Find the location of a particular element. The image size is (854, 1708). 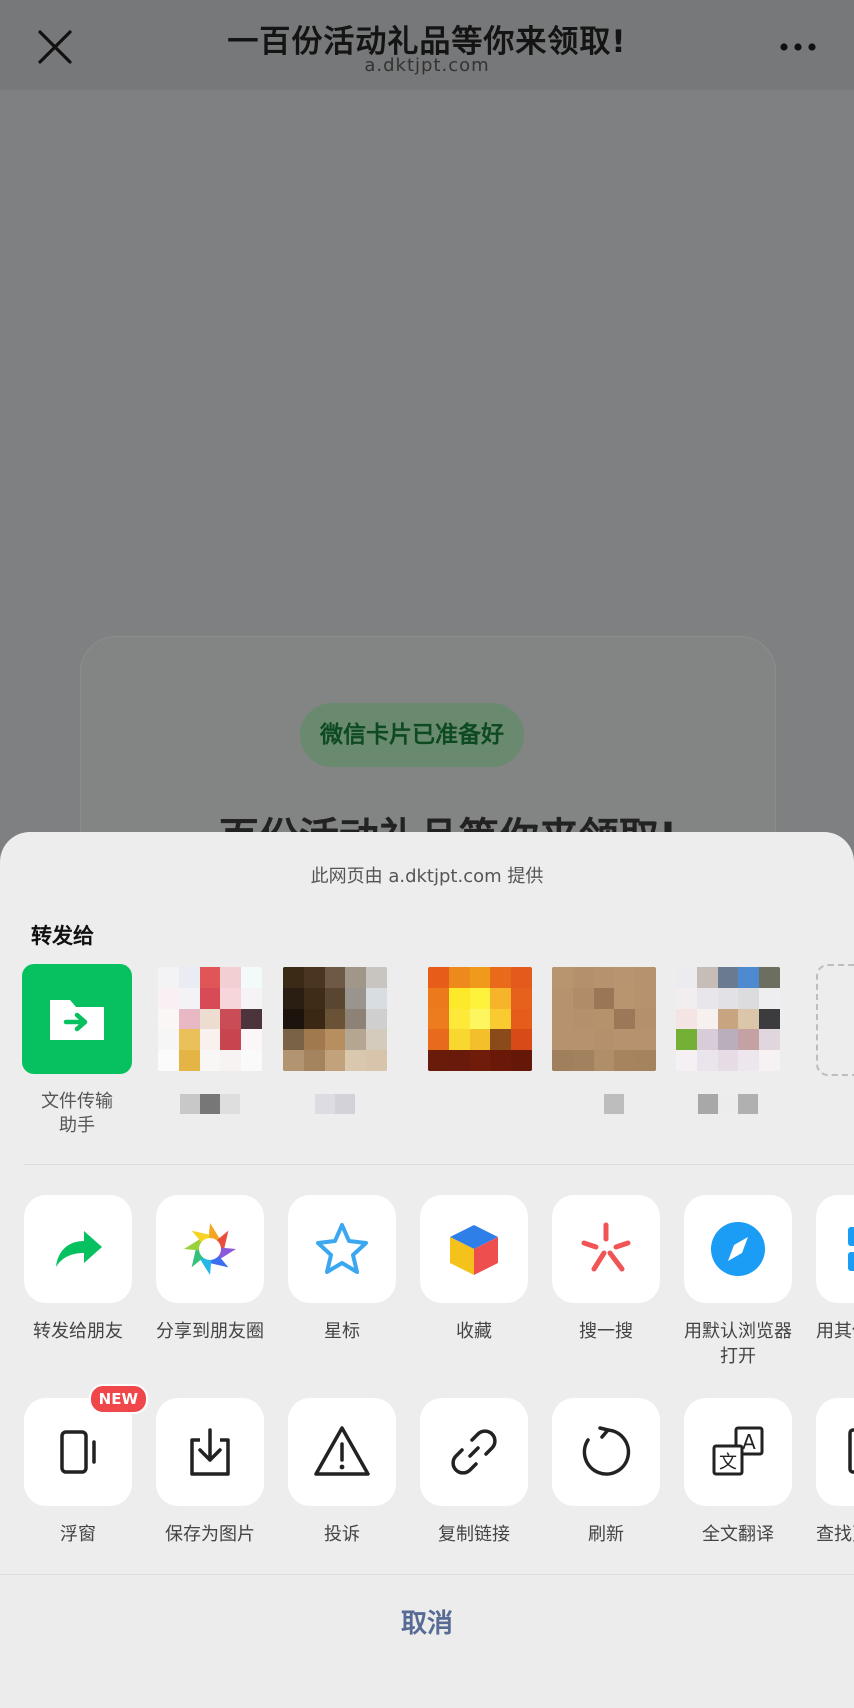

cancel-button: 取消 is located at coordinates (427, 1621).